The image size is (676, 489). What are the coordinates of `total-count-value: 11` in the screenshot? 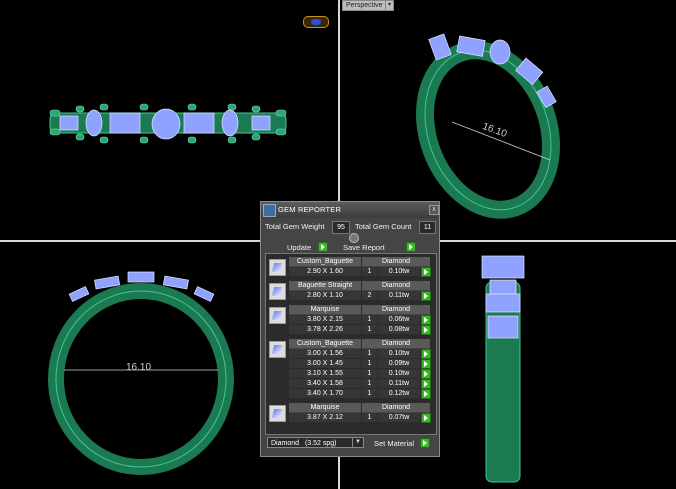 It's located at (427, 227).